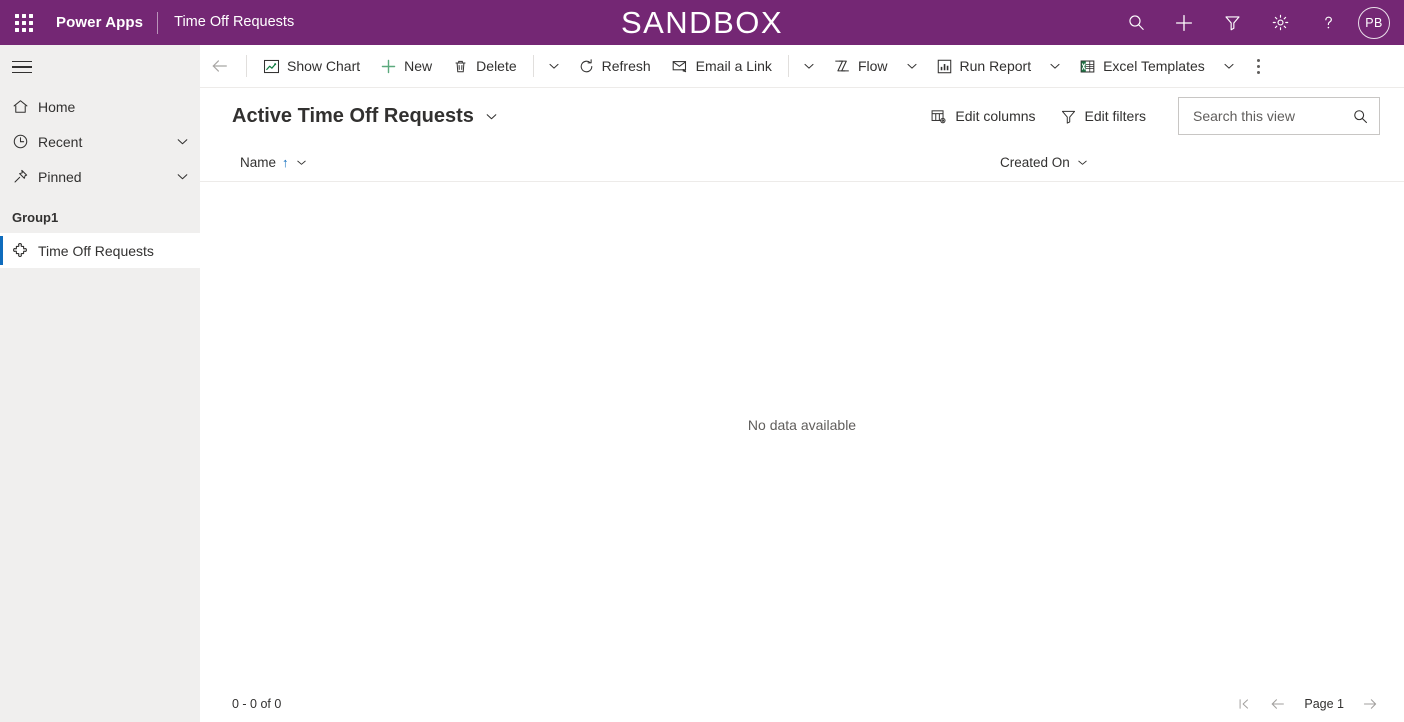 The width and height of the screenshot is (1404, 722). Describe the element at coordinates (809, 66) in the screenshot. I see `email-caret-icon` at that location.